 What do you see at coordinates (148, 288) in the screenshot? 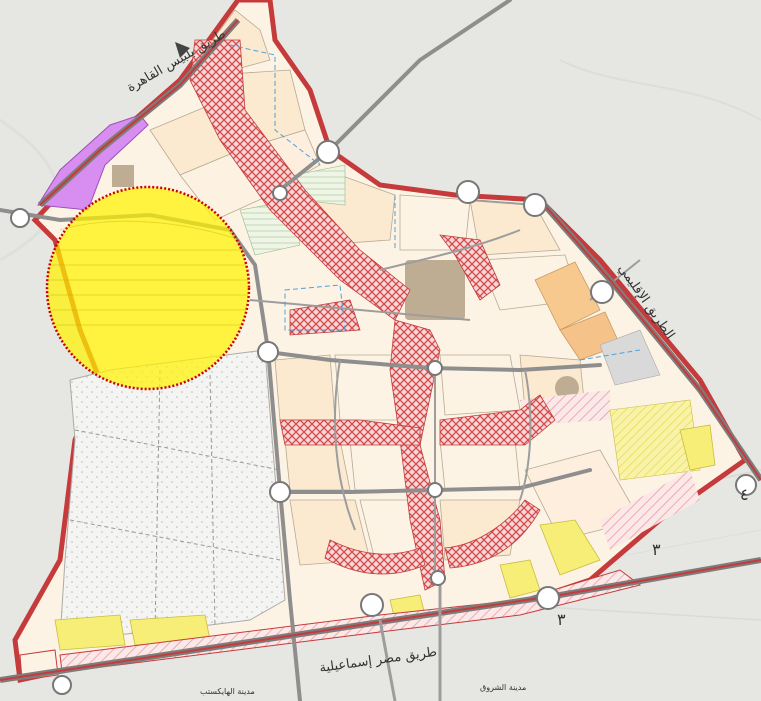
I see `highlight-circle` at bounding box center [148, 288].